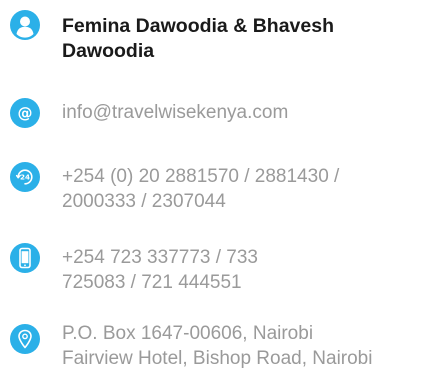  What do you see at coordinates (108, 51) in the screenshot?
I see `contact-name-line-2: Dawoodia` at bounding box center [108, 51].